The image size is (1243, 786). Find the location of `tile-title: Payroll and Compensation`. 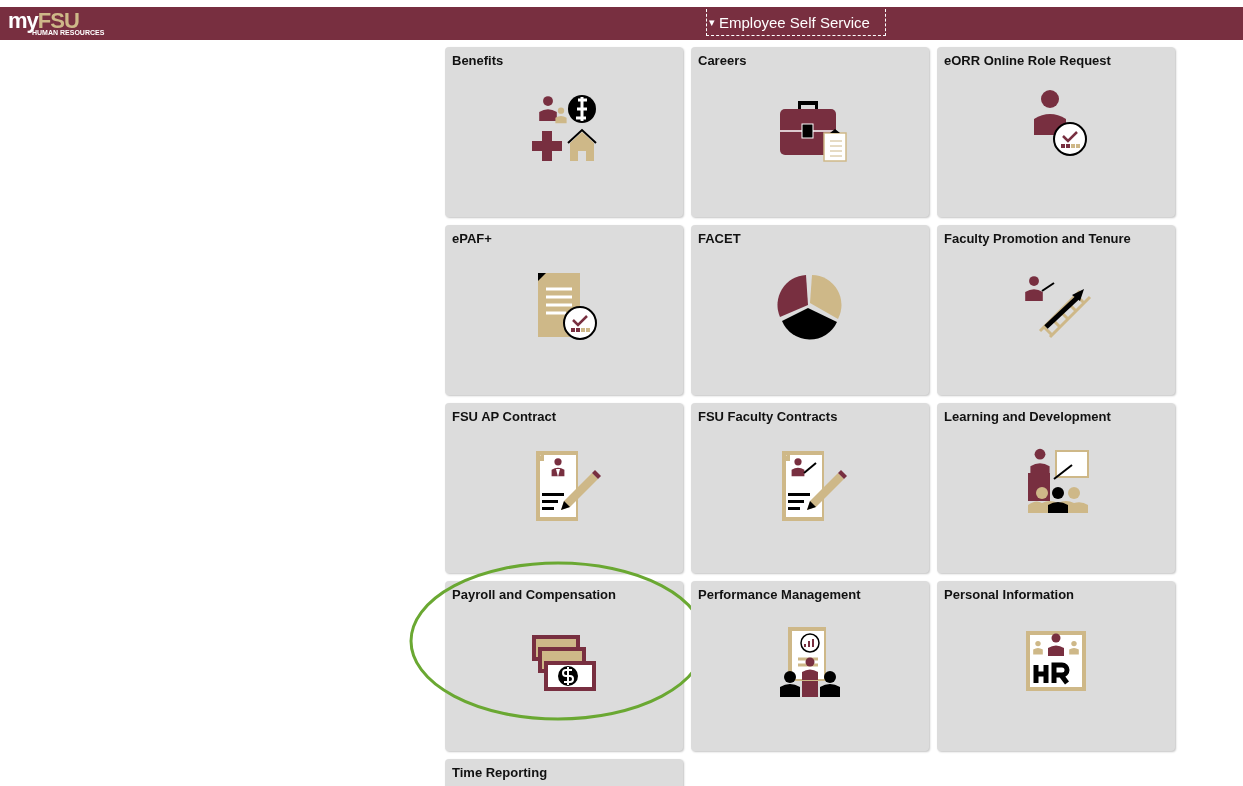

tile-title: Payroll and Compensation is located at coordinates (534, 594).